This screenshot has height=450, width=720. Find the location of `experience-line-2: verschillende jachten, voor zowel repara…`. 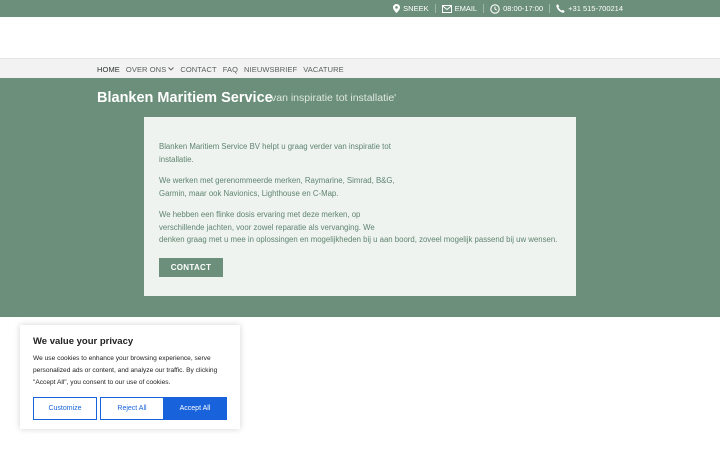

experience-line-2: verschillende jachten, voor zowel repara… is located at coordinates (267, 227).